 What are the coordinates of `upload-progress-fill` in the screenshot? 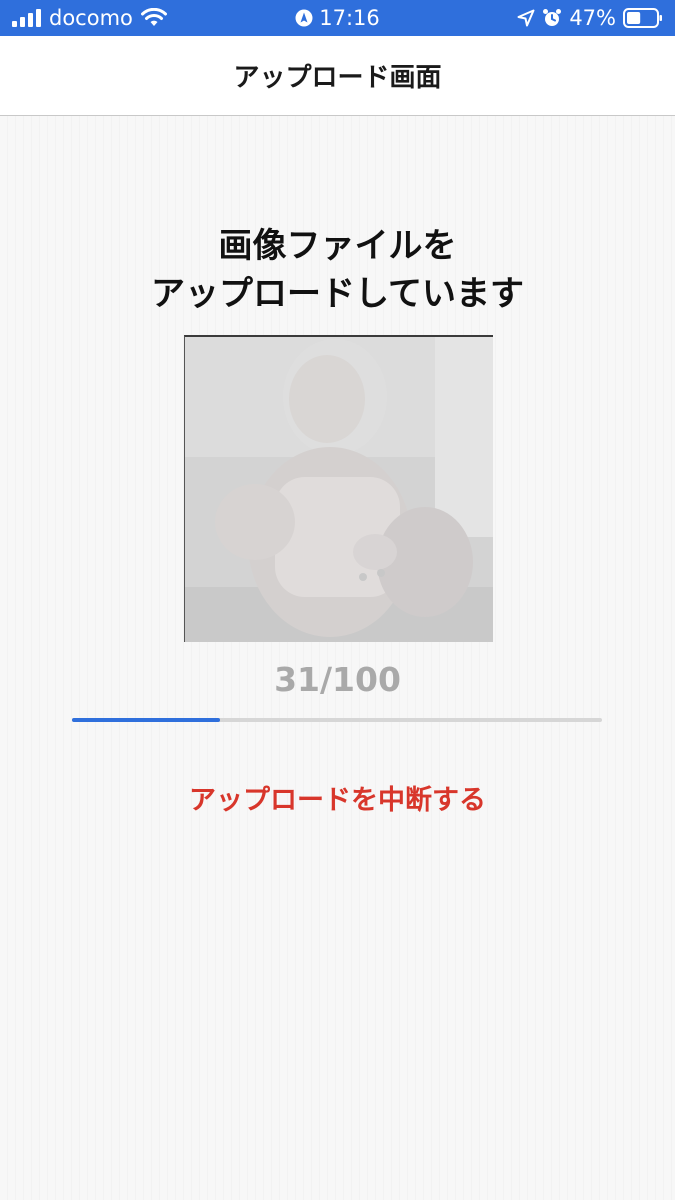 It's located at (146, 720).